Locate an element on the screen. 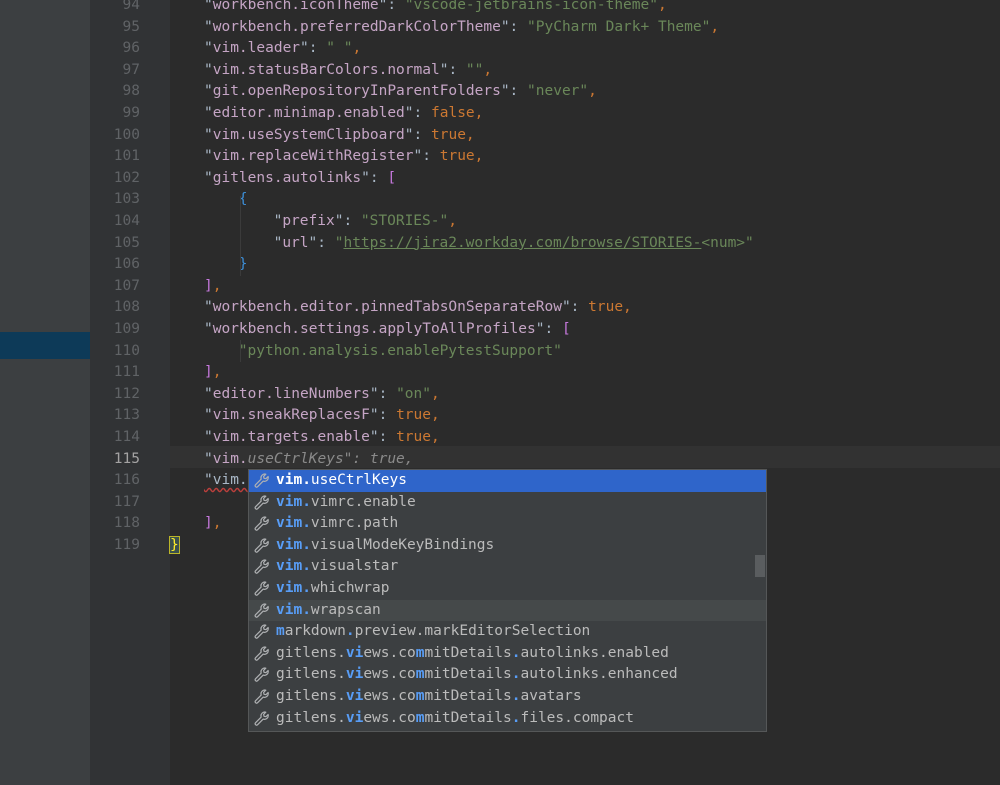 The height and width of the screenshot is (785, 1000). code-token: editor.lineNumbers is located at coordinates (291, 393).